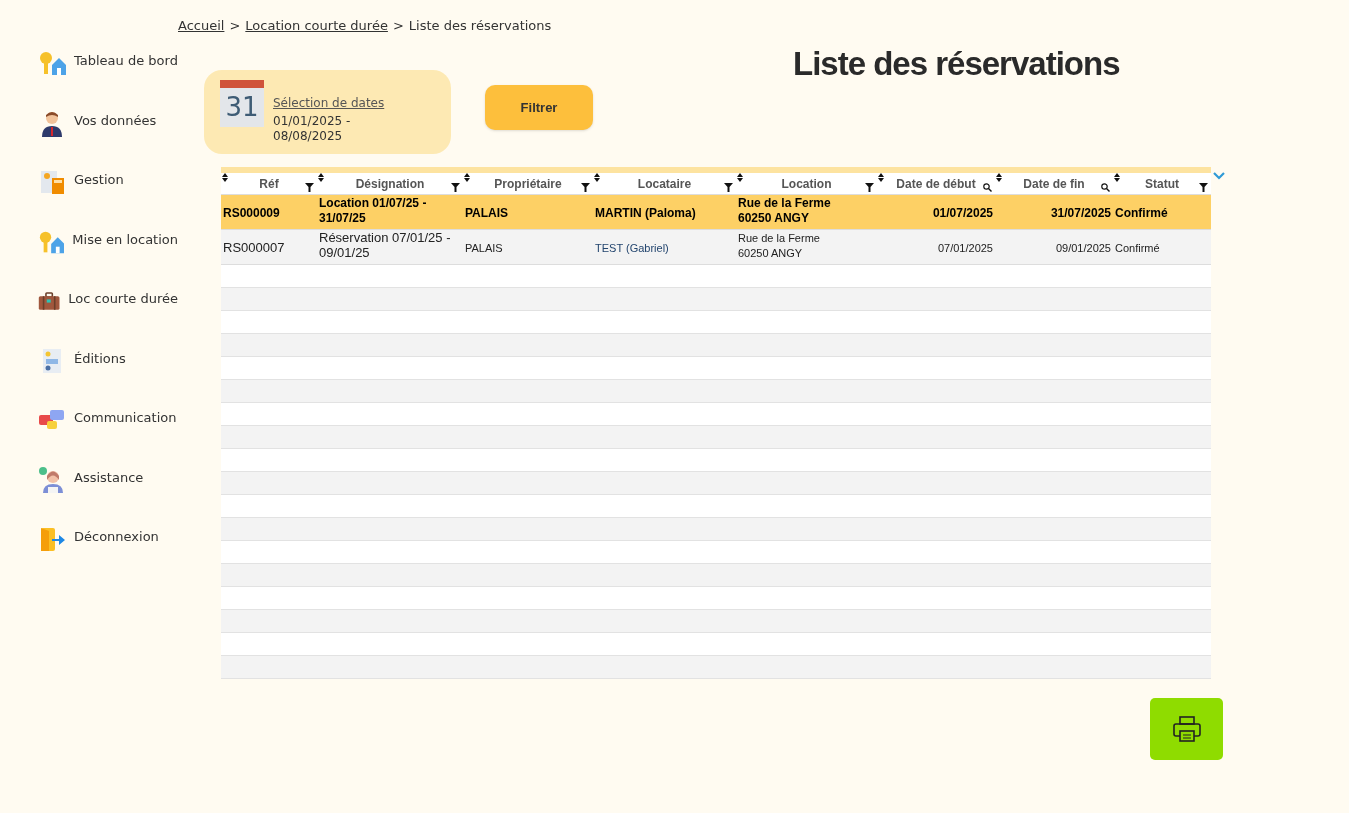 The height and width of the screenshot is (813, 1349). Describe the element at coordinates (1162, 183) in the screenshot. I see `column-header: Statut` at that location.